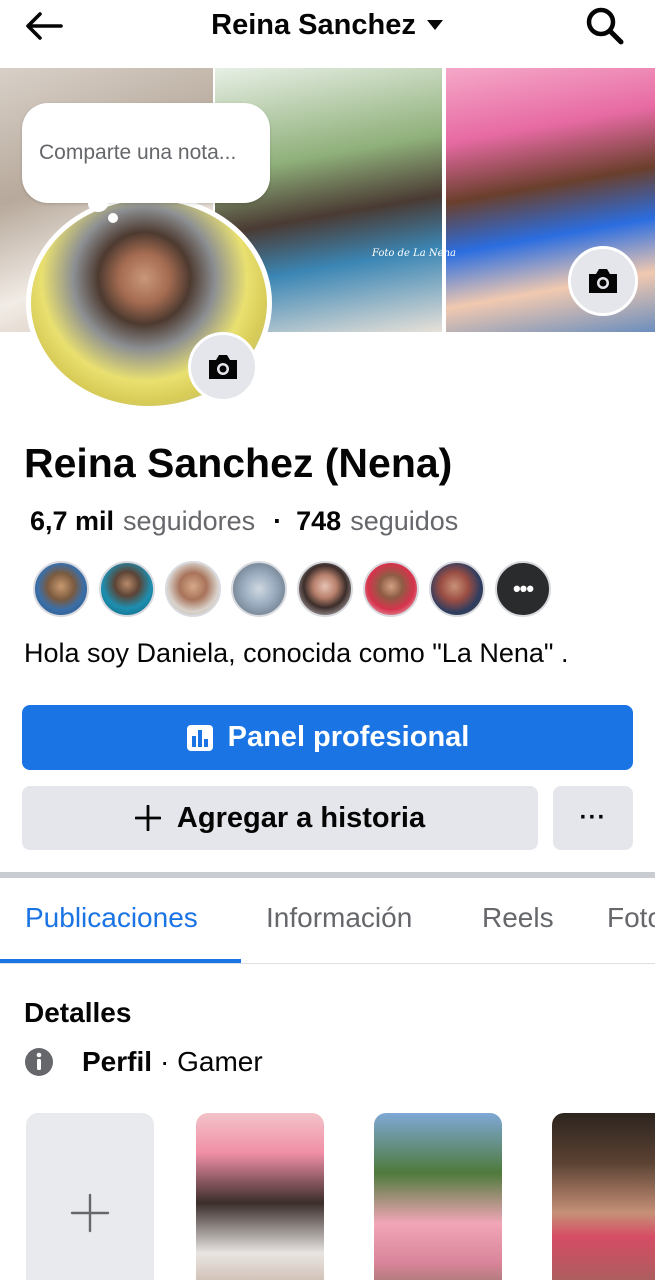 Image resolution: width=655 pixels, height=1280 pixels. What do you see at coordinates (292, 589) in the screenshot?
I see `follower-avatars: •••` at bounding box center [292, 589].